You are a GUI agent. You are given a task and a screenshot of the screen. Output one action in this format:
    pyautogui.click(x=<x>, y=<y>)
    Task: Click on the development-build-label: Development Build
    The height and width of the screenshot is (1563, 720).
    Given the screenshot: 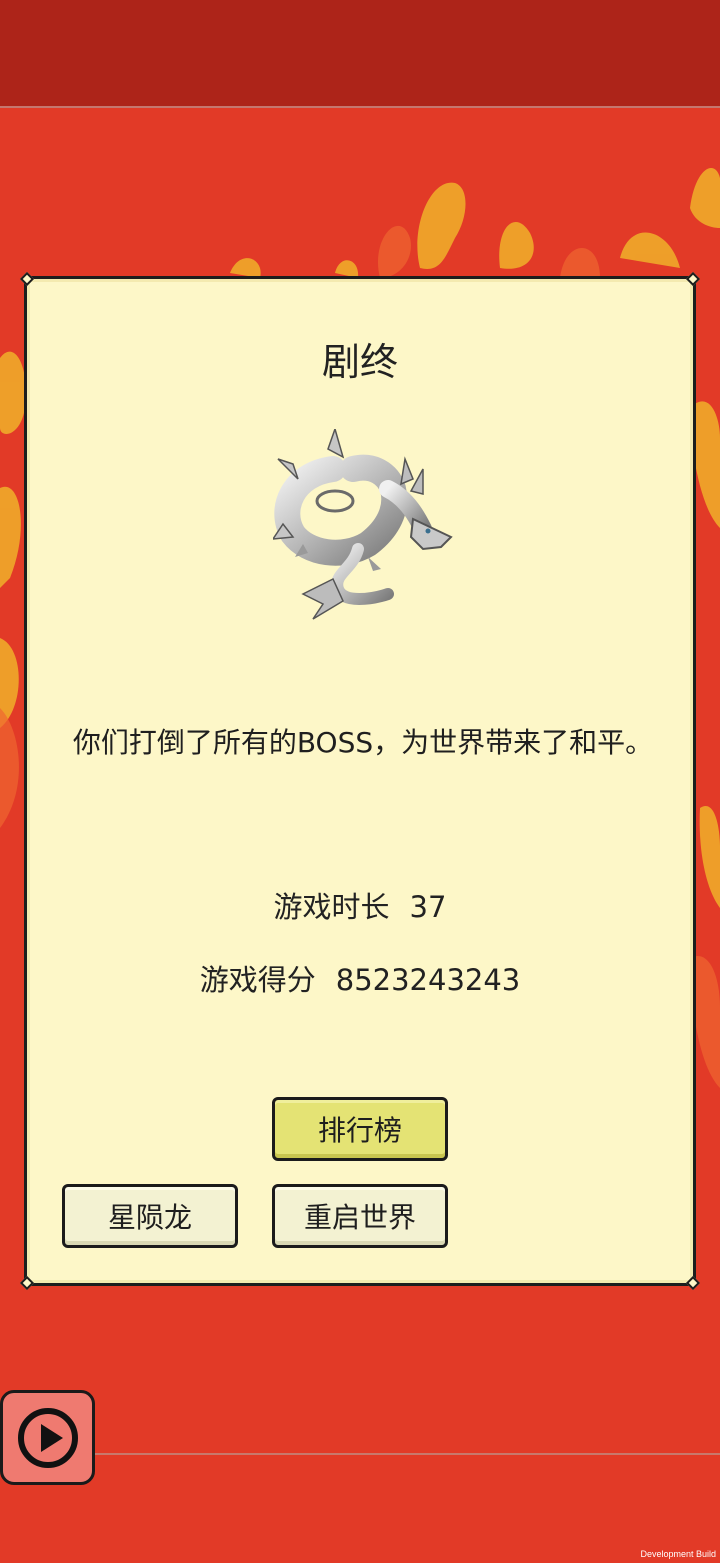 What is the action you would take?
    pyautogui.click(x=678, y=1554)
    